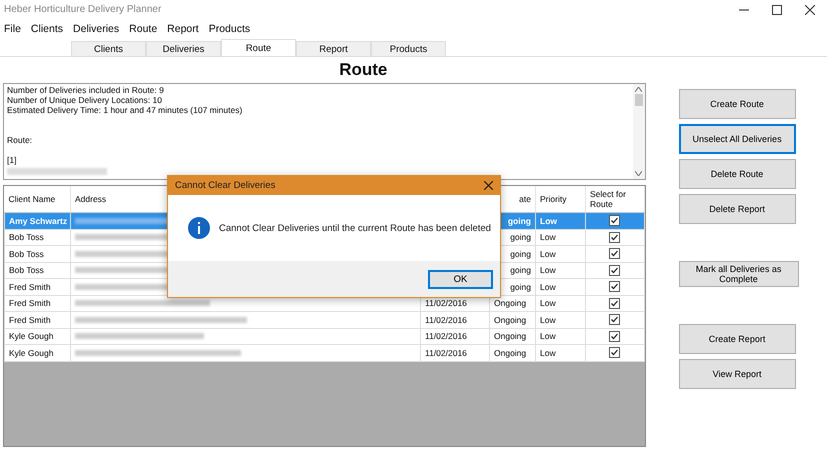  I want to click on table-cell: Amy Schwartz, so click(37, 220).